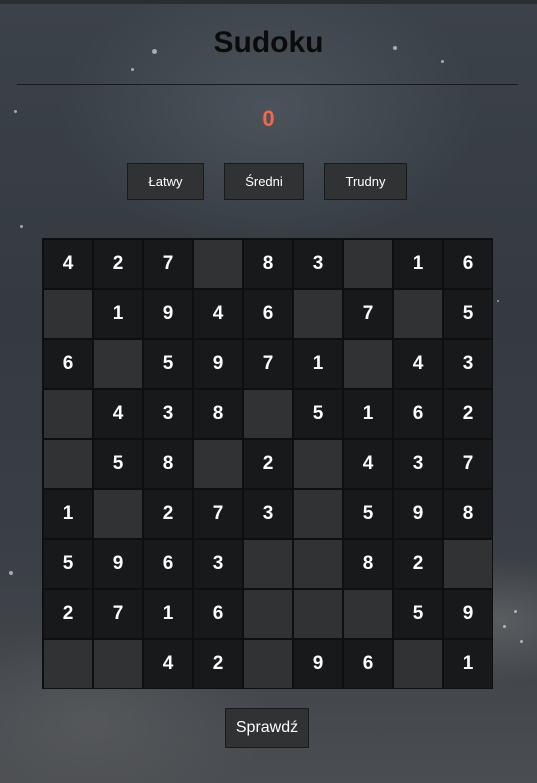  What do you see at coordinates (268, 42) in the screenshot?
I see `page-title: Sudoku` at bounding box center [268, 42].